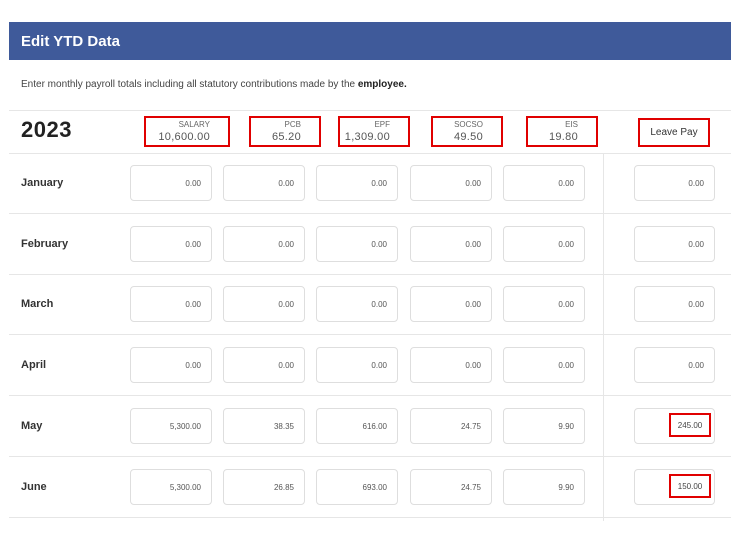 The height and width of the screenshot is (548, 750). What do you see at coordinates (370, 41) in the screenshot?
I see `dialog-header: Edit YTD Data` at bounding box center [370, 41].